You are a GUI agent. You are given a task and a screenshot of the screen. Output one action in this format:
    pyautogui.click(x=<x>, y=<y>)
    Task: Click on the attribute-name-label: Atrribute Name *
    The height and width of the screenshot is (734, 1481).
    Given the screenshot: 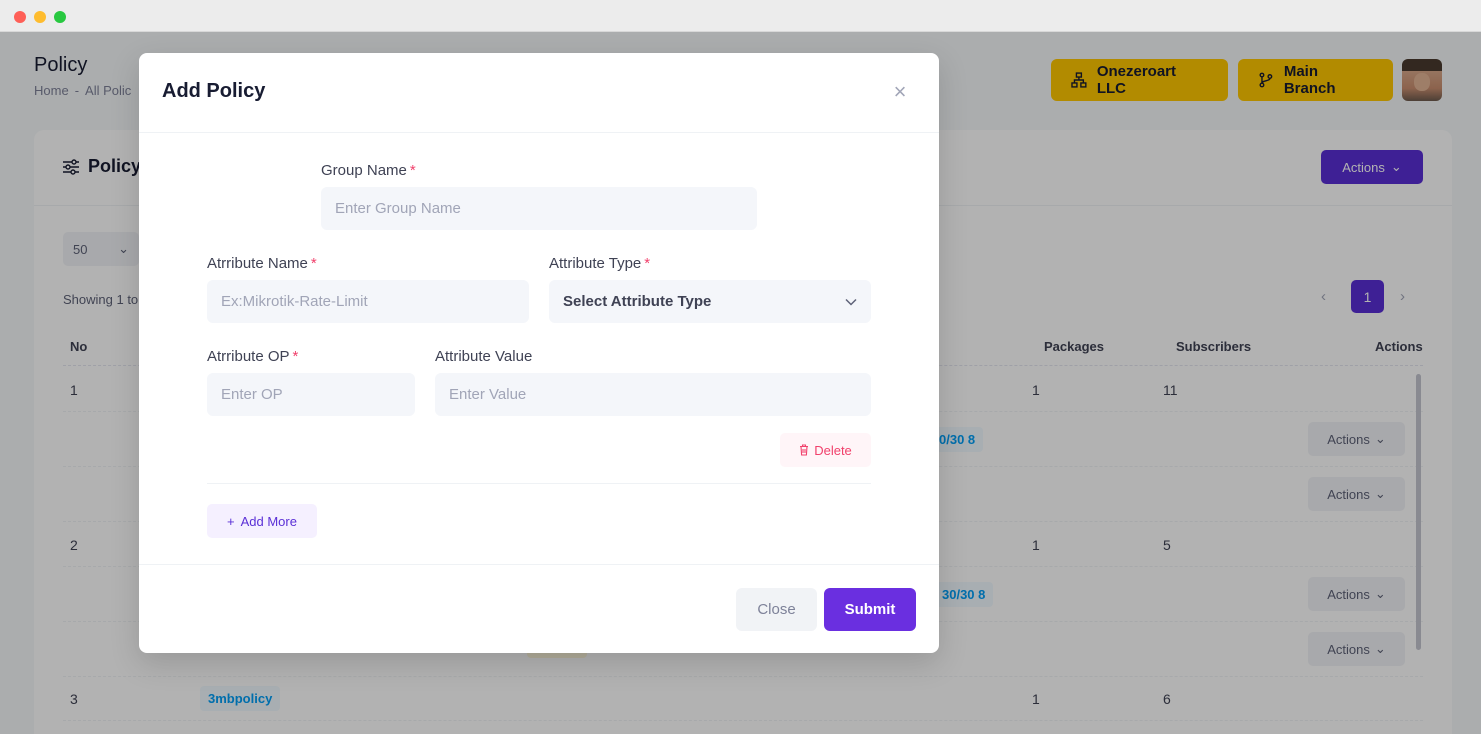 What is the action you would take?
    pyautogui.click(x=262, y=263)
    